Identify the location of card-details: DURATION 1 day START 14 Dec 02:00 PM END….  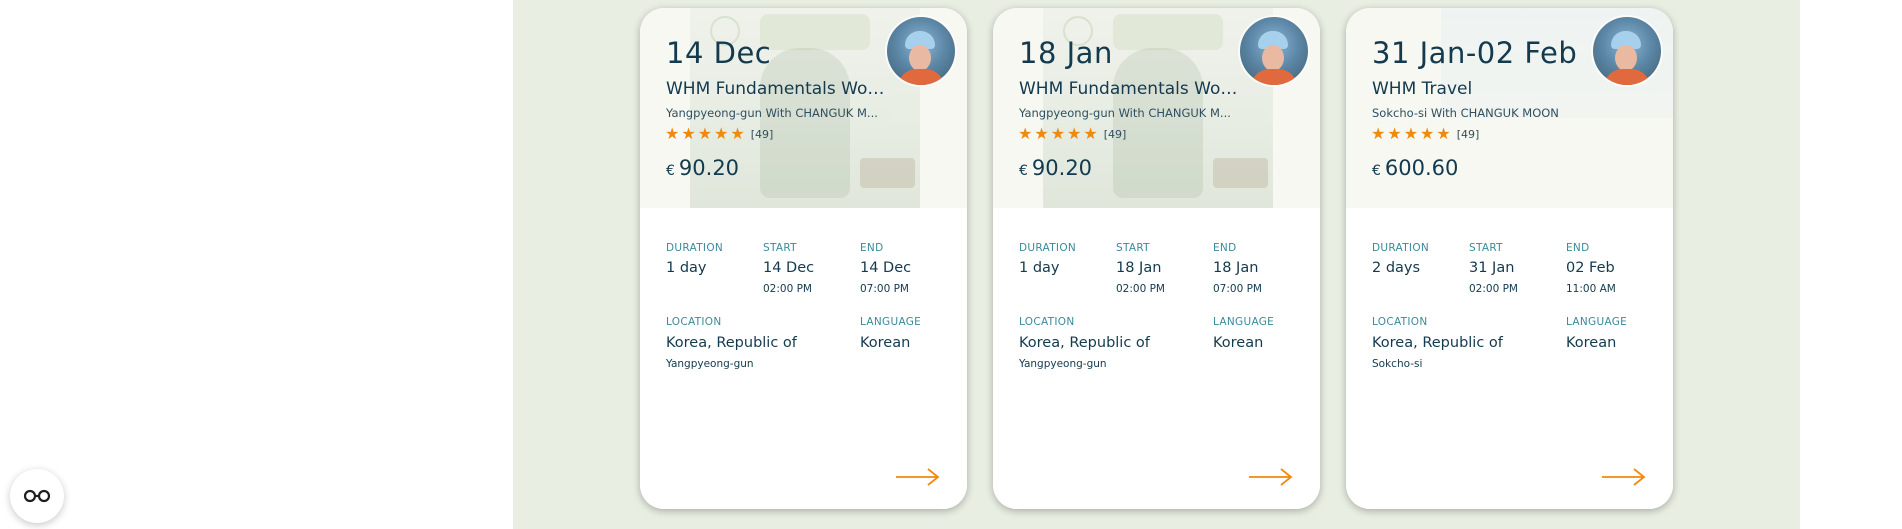
(803, 358).